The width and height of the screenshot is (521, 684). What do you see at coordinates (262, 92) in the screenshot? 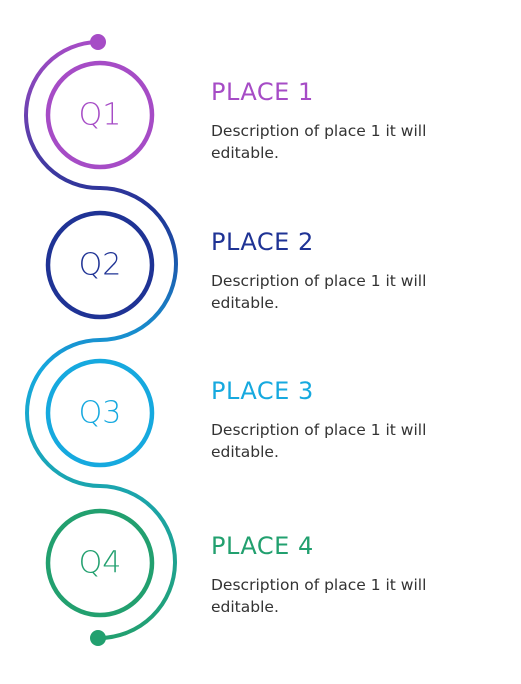
I see `step-title: PLACE 1` at bounding box center [262, 92].